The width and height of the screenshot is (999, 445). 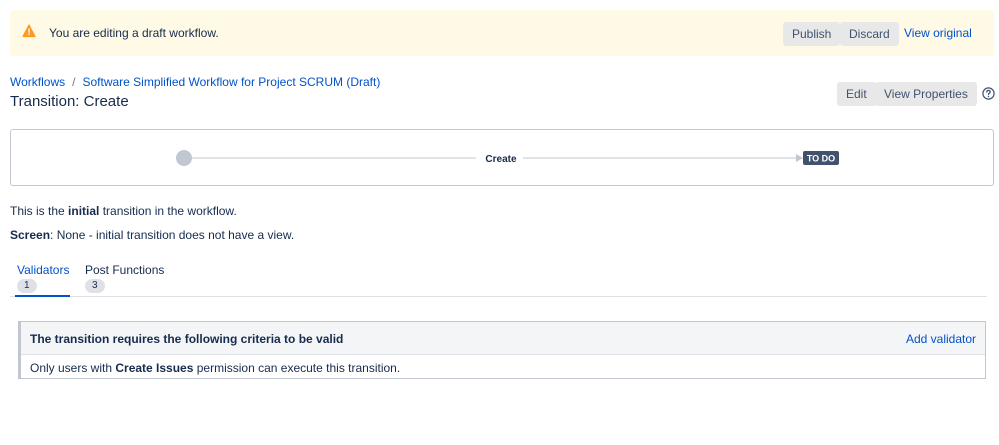 I want to click on validator-row-suffix: permission can execute this transition., so click(x=297, y=368).